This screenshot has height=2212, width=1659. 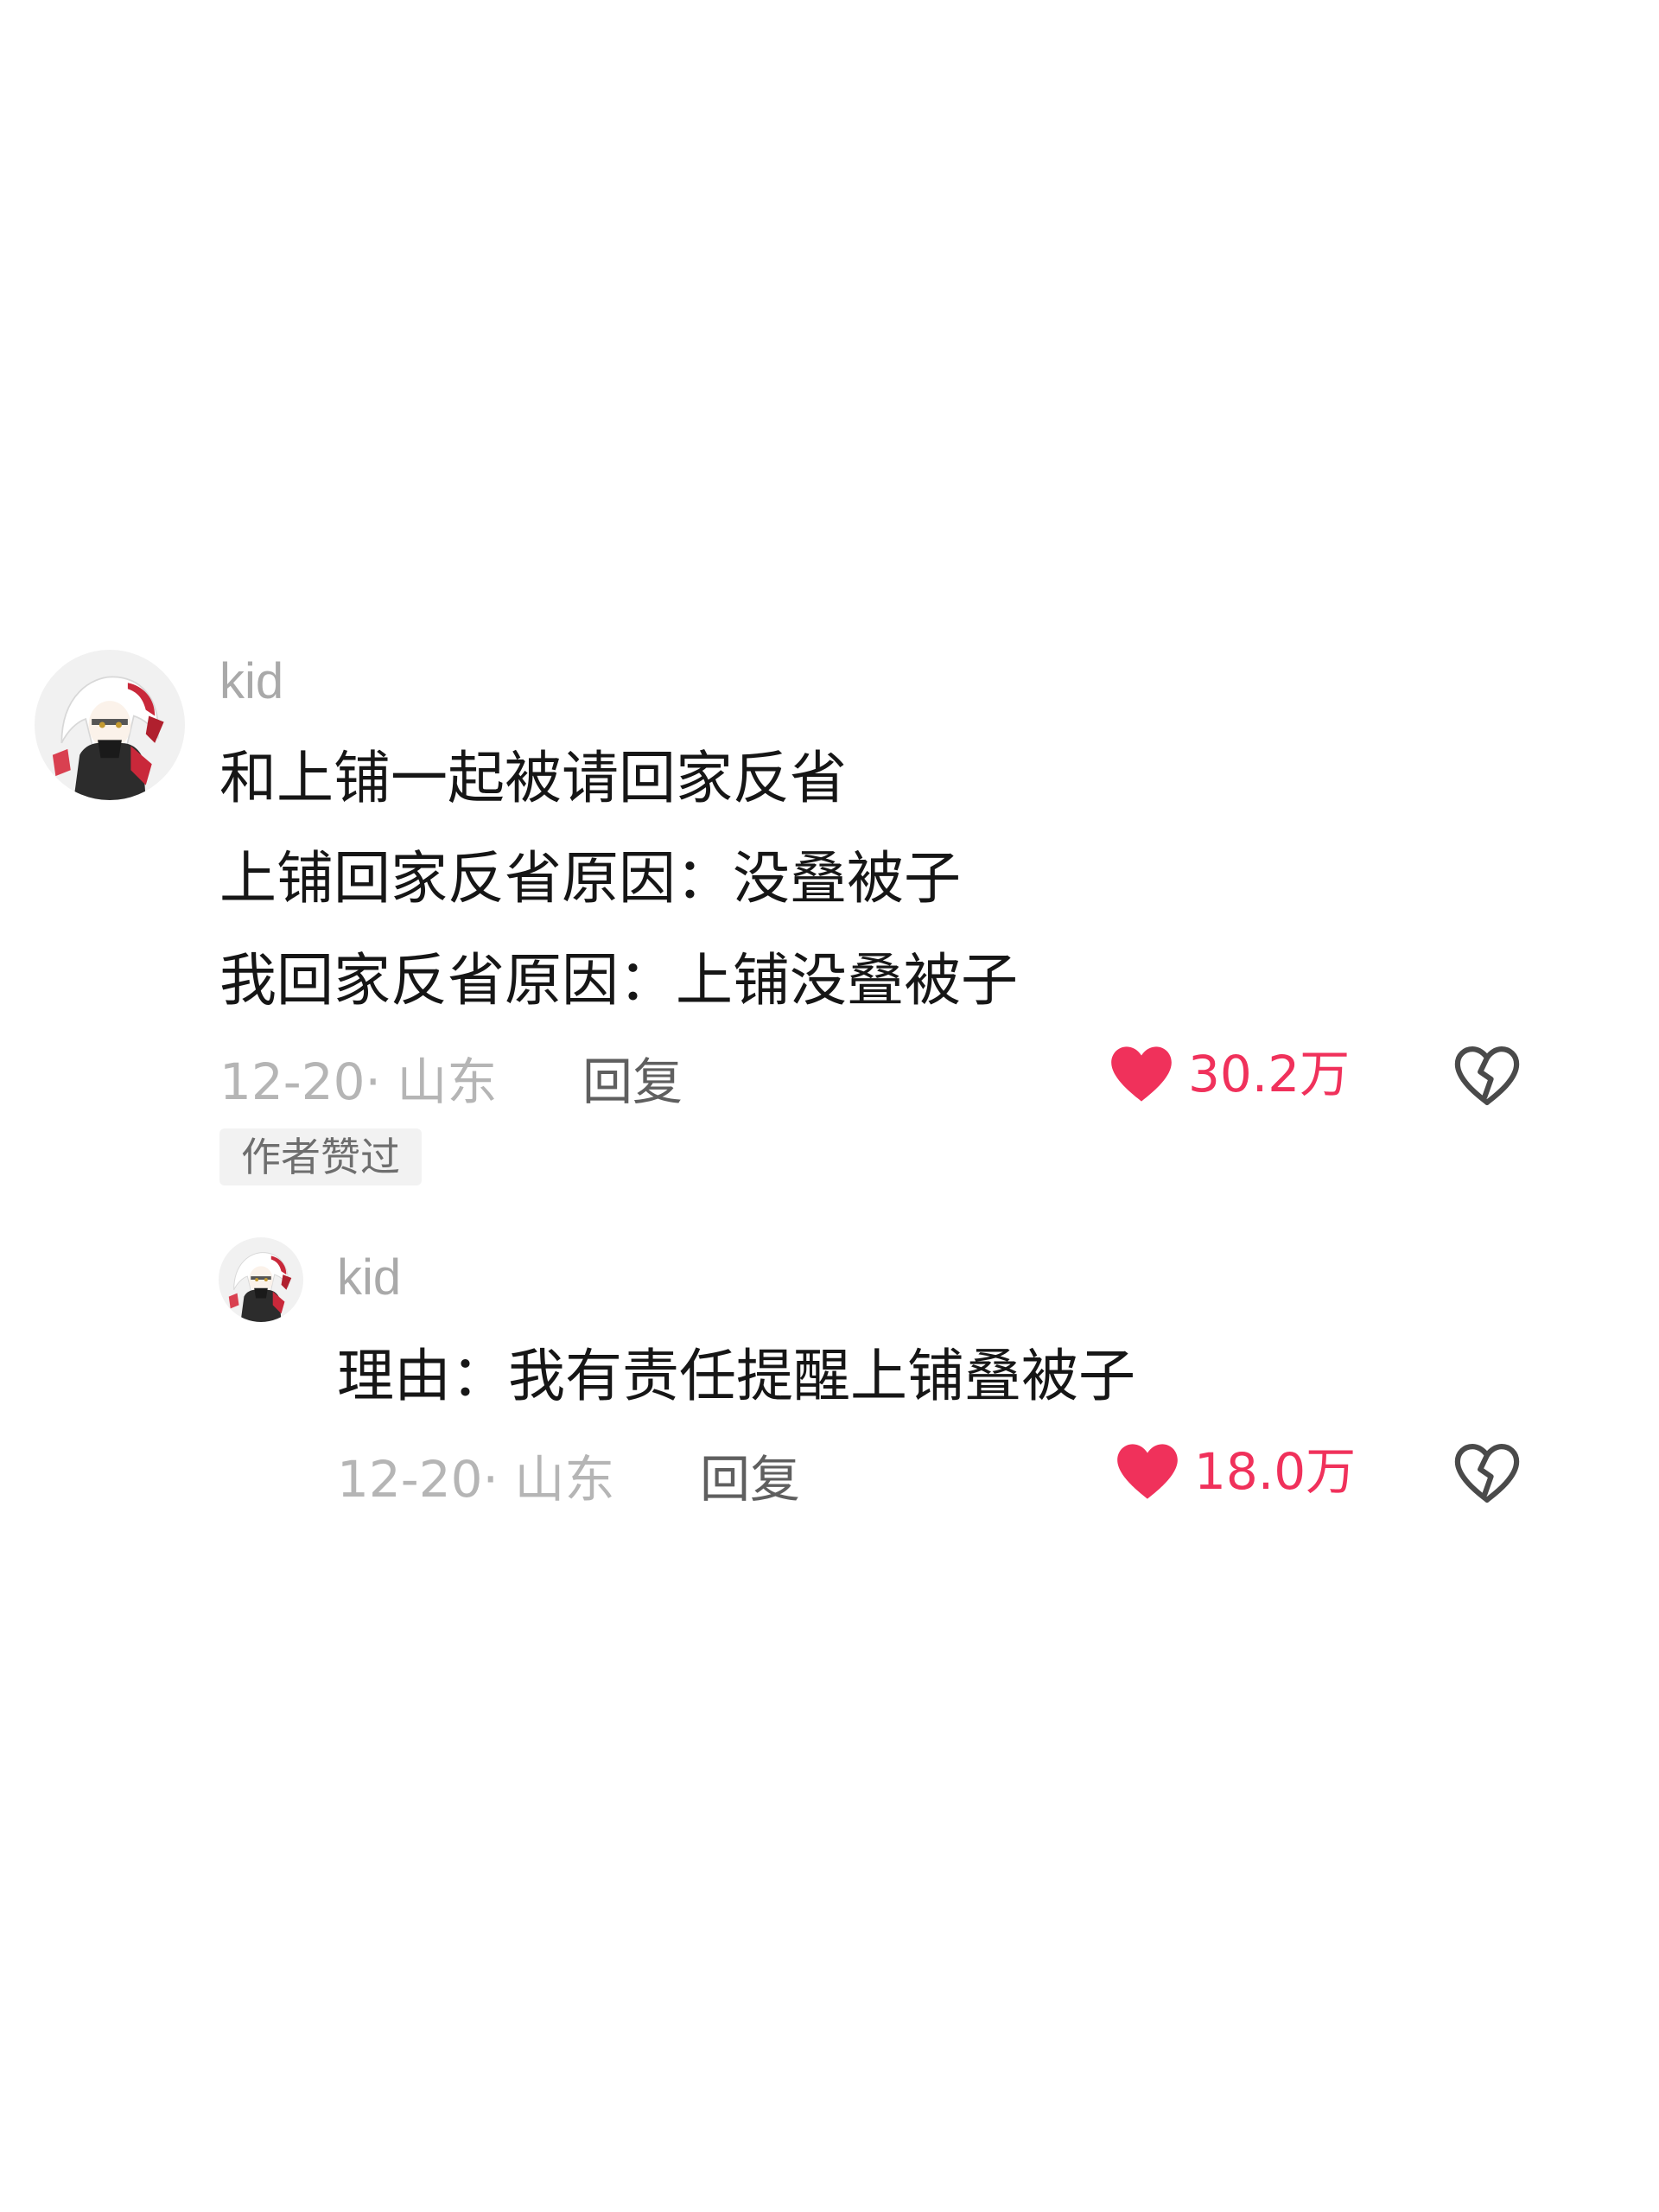 I want to click on like-count: 18.0万, so click(x=1275, y=1471).